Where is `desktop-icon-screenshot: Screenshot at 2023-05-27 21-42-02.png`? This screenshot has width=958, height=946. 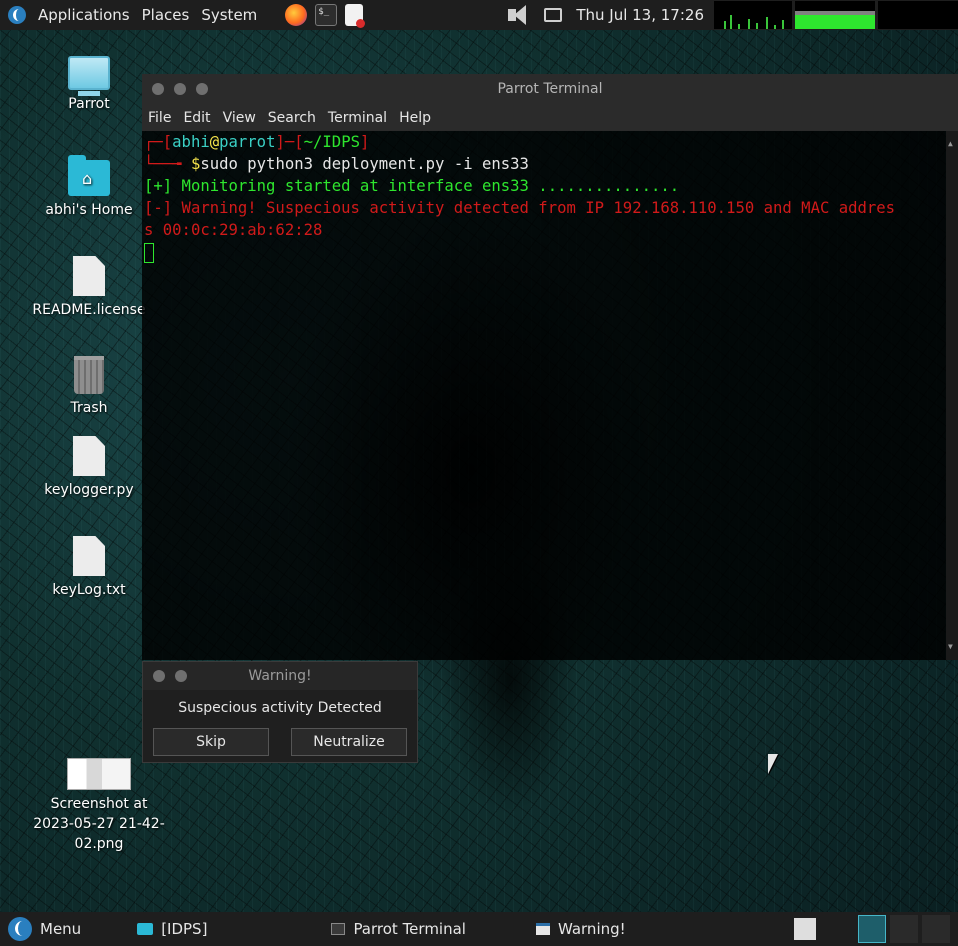 desktop-icon-screenshot: Screenshot at 2023-05-27 21-42-02.png is located at coordinates (99, 806).